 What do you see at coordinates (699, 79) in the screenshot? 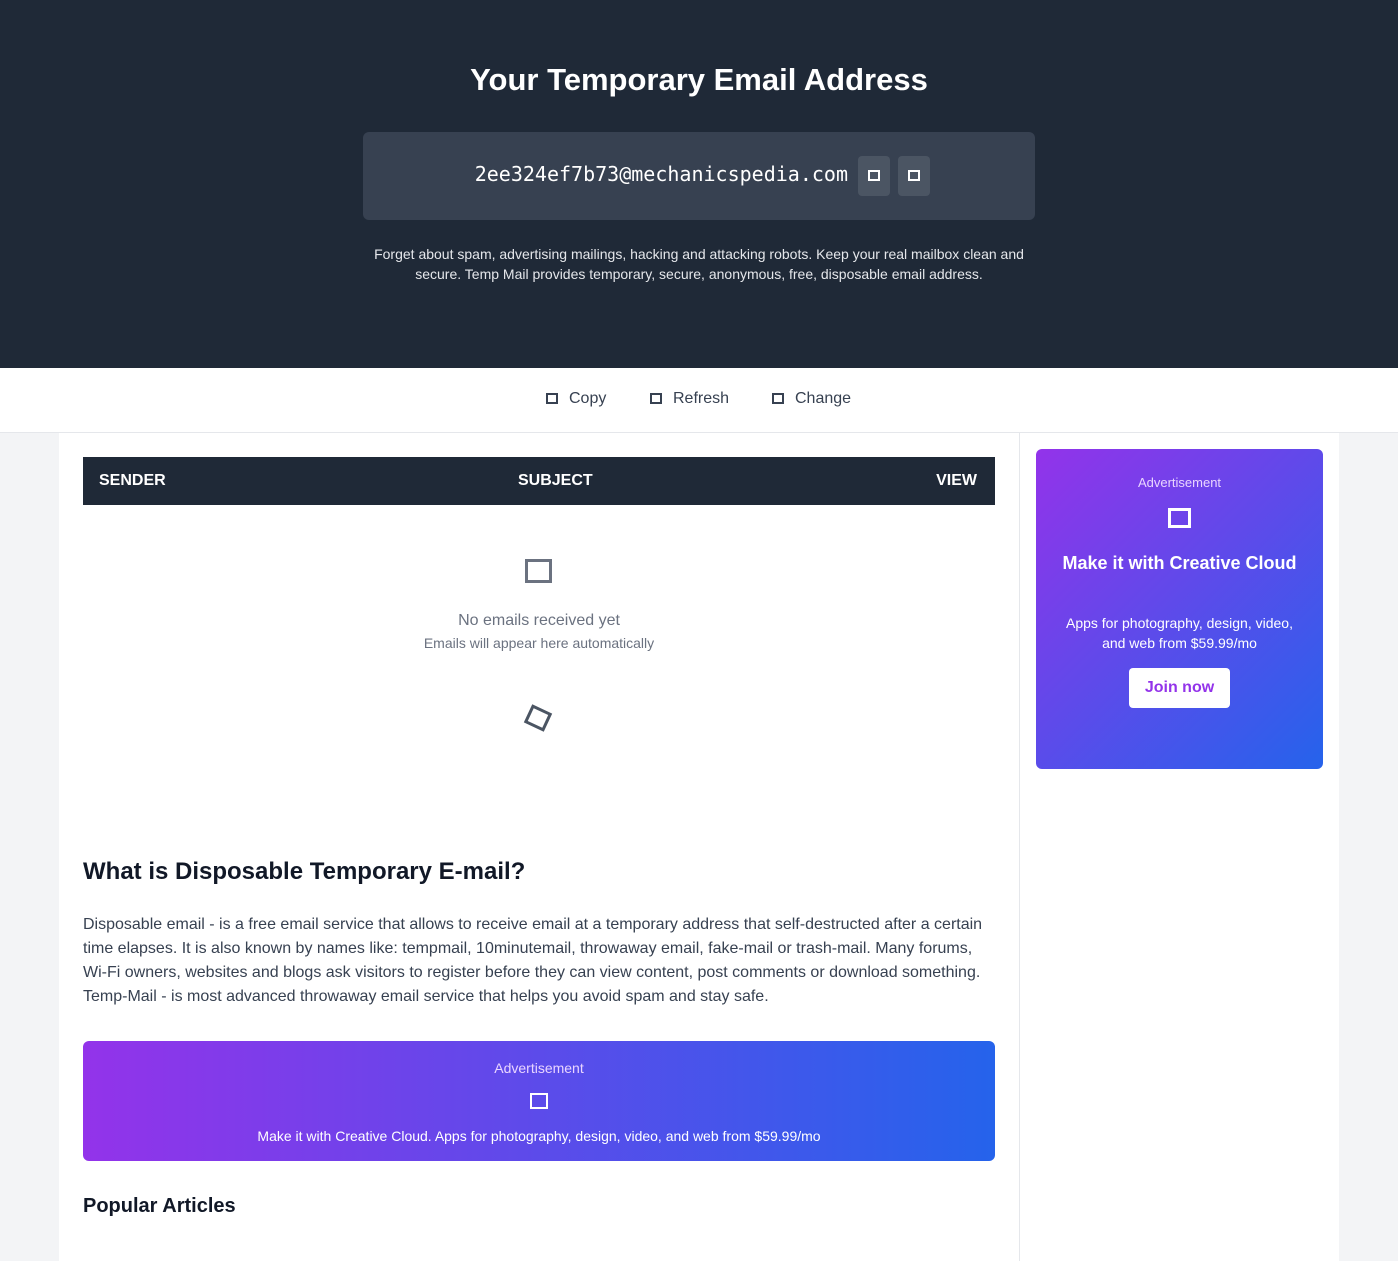
I see `page-title: Your Temporary Email Address` at bounding box center [699, 79].